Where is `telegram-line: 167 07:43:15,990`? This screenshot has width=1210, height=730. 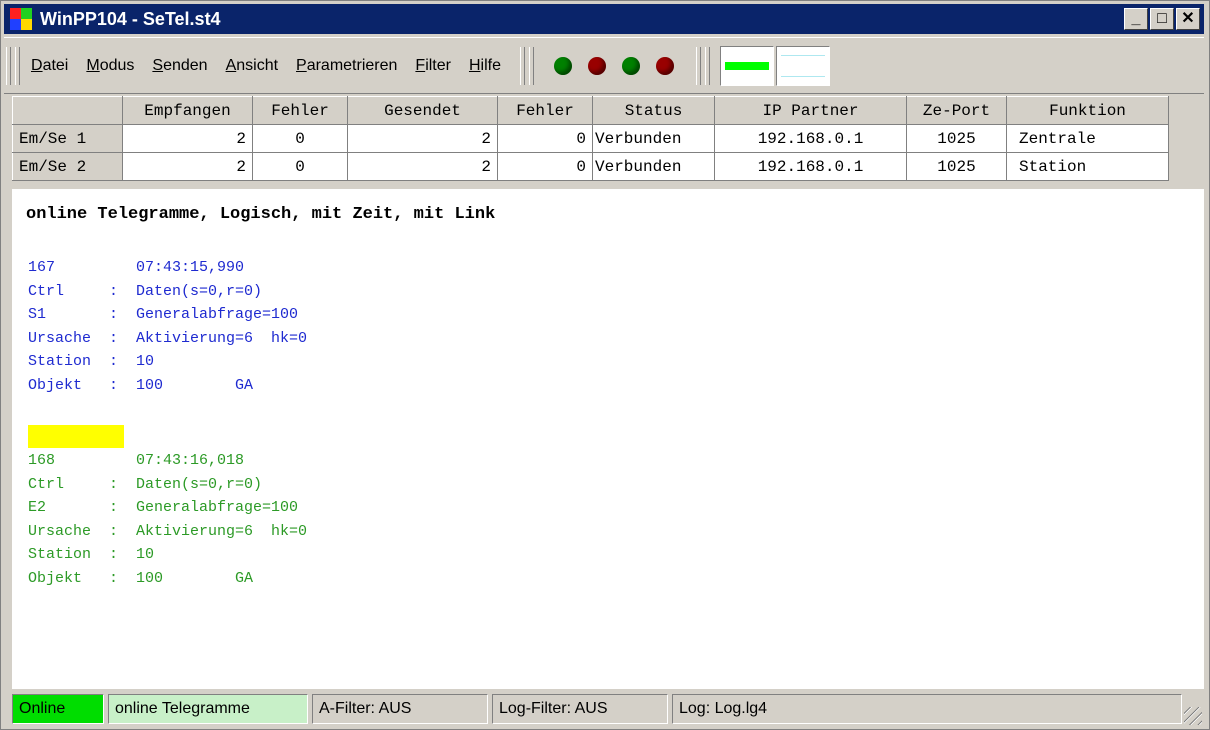
telegram-line: 167 07:43:15,990 is located at coordinates (136, 267).